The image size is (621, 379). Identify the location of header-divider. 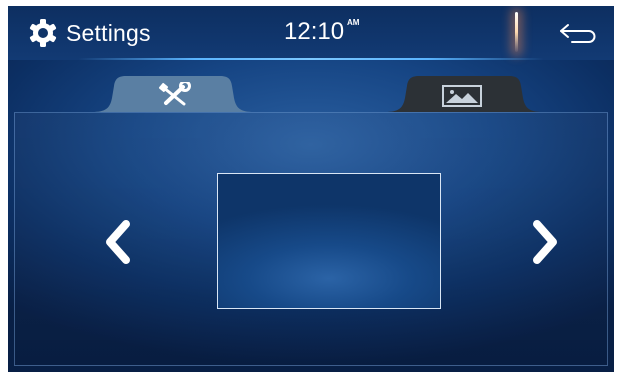
(516, 32).